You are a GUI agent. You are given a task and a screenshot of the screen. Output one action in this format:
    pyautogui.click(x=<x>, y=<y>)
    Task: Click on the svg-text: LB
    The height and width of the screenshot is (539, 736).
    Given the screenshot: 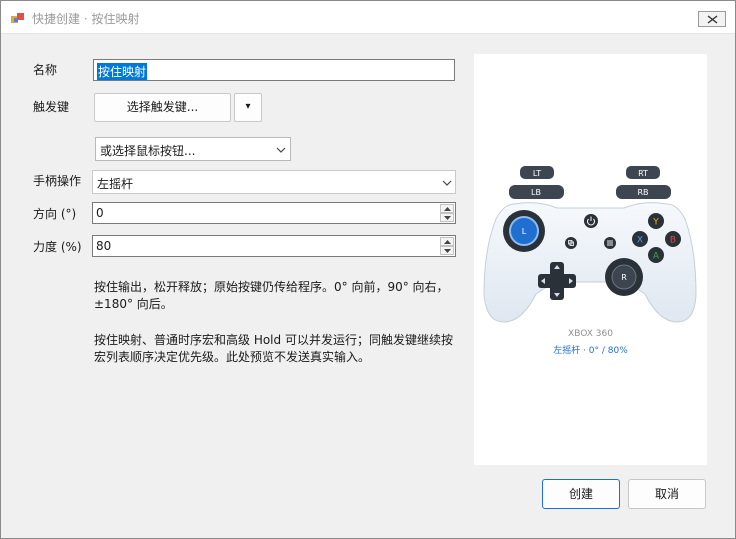 What is the action you would take?
    pyautogui.click(x=536, y=192)
    